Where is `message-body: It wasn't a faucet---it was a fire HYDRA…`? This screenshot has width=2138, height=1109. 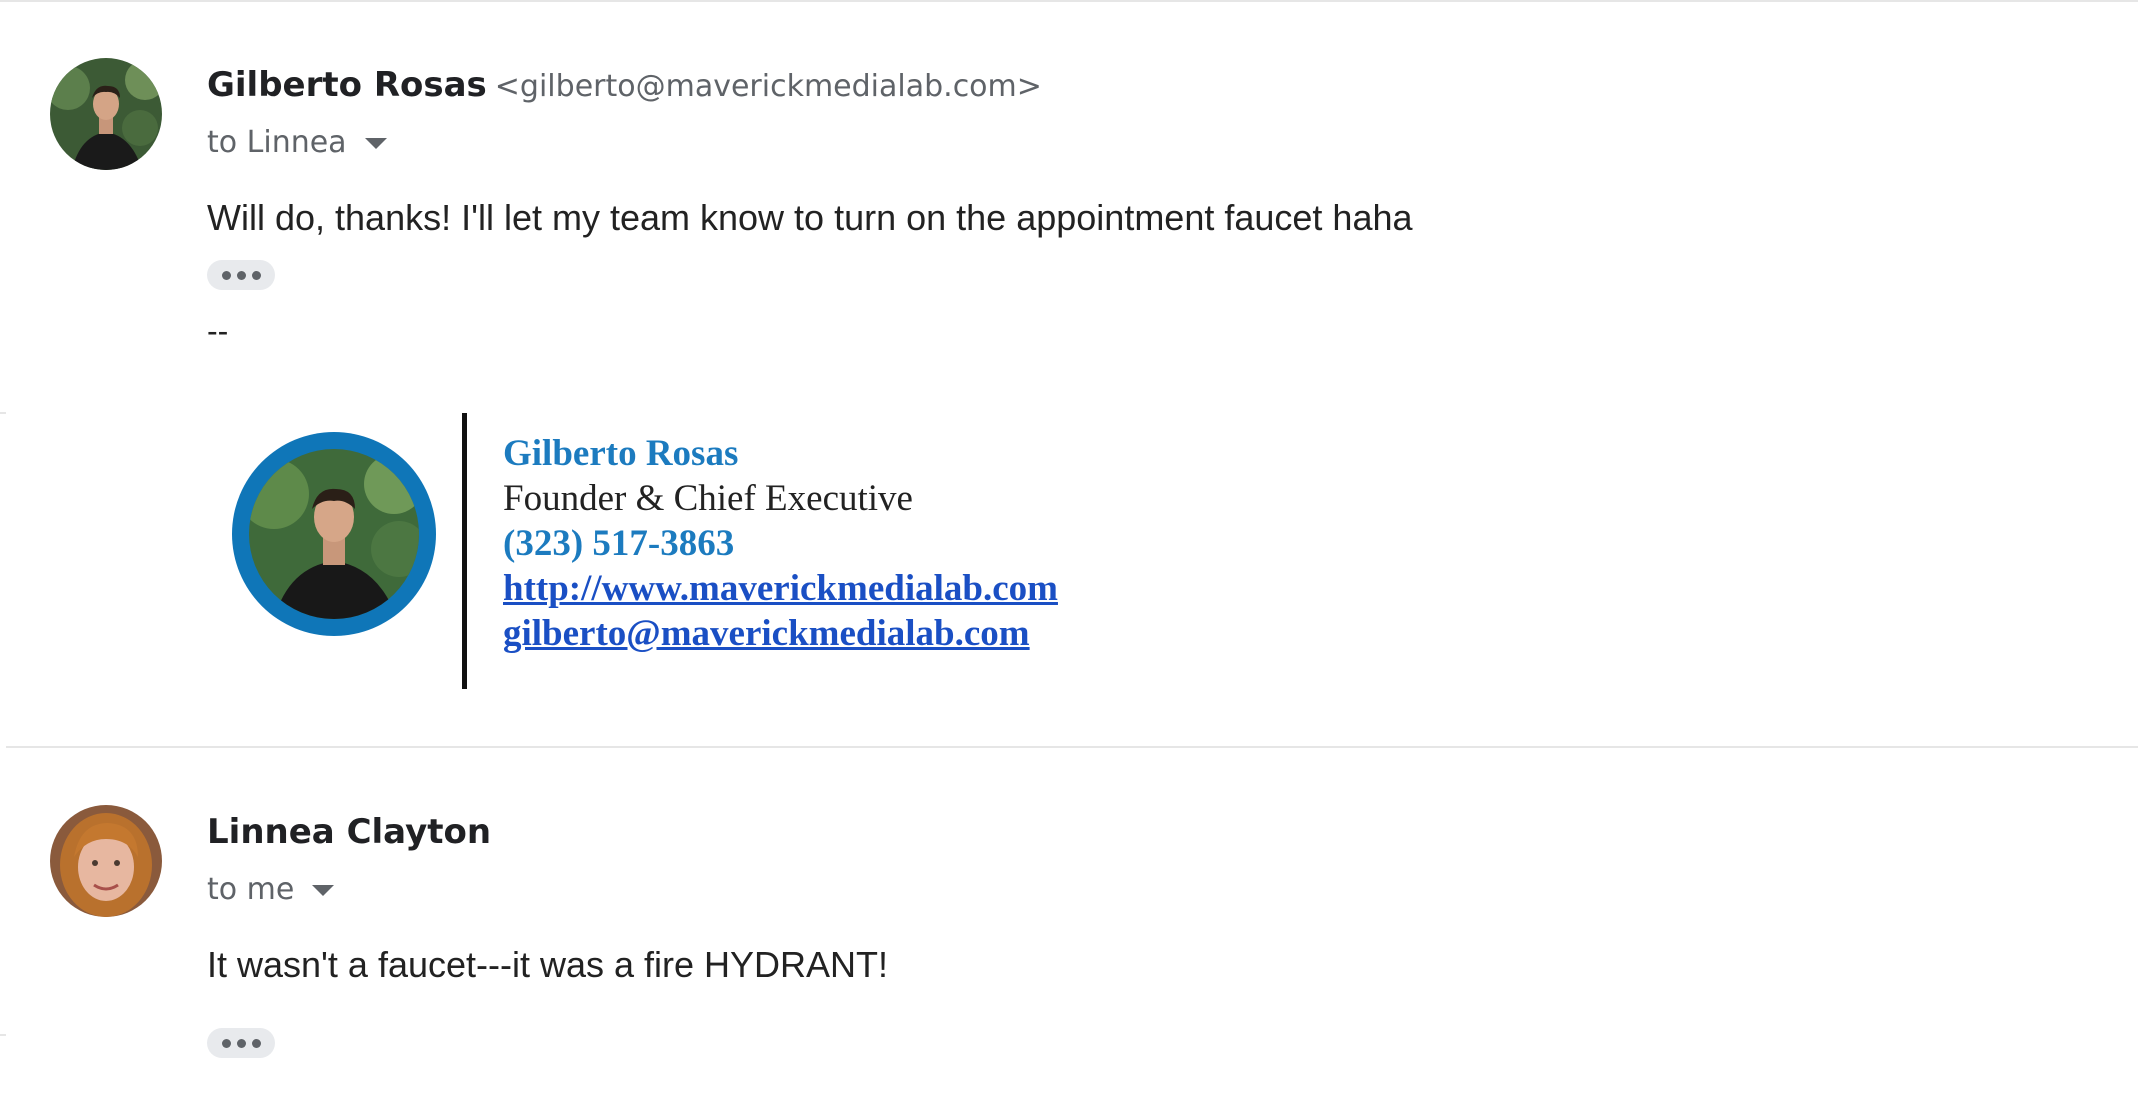
message-body: It wasn't a faucet---it was a fire HYDRA… is located at coordinates (548, 964).